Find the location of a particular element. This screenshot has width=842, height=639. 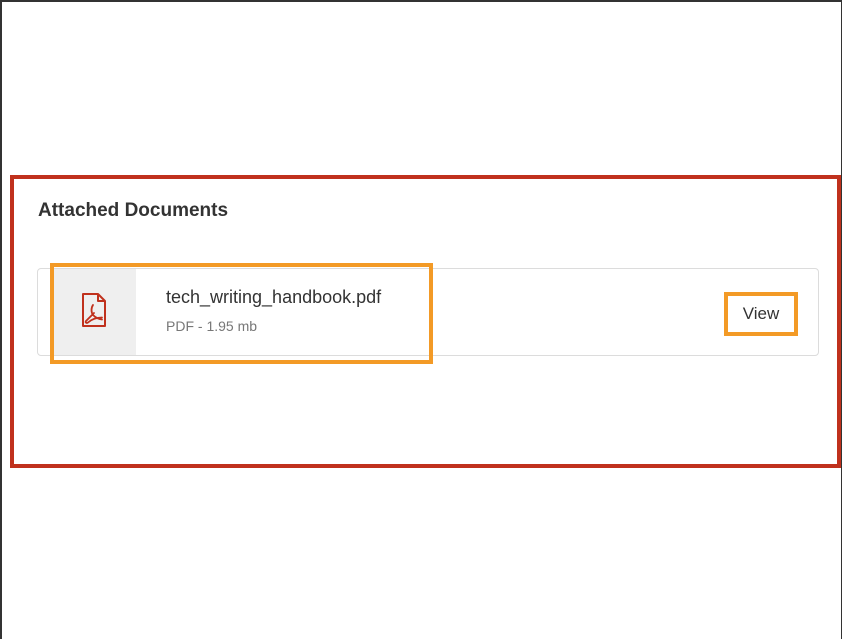

pdf-file-icon is located at coordinates (94, 312).